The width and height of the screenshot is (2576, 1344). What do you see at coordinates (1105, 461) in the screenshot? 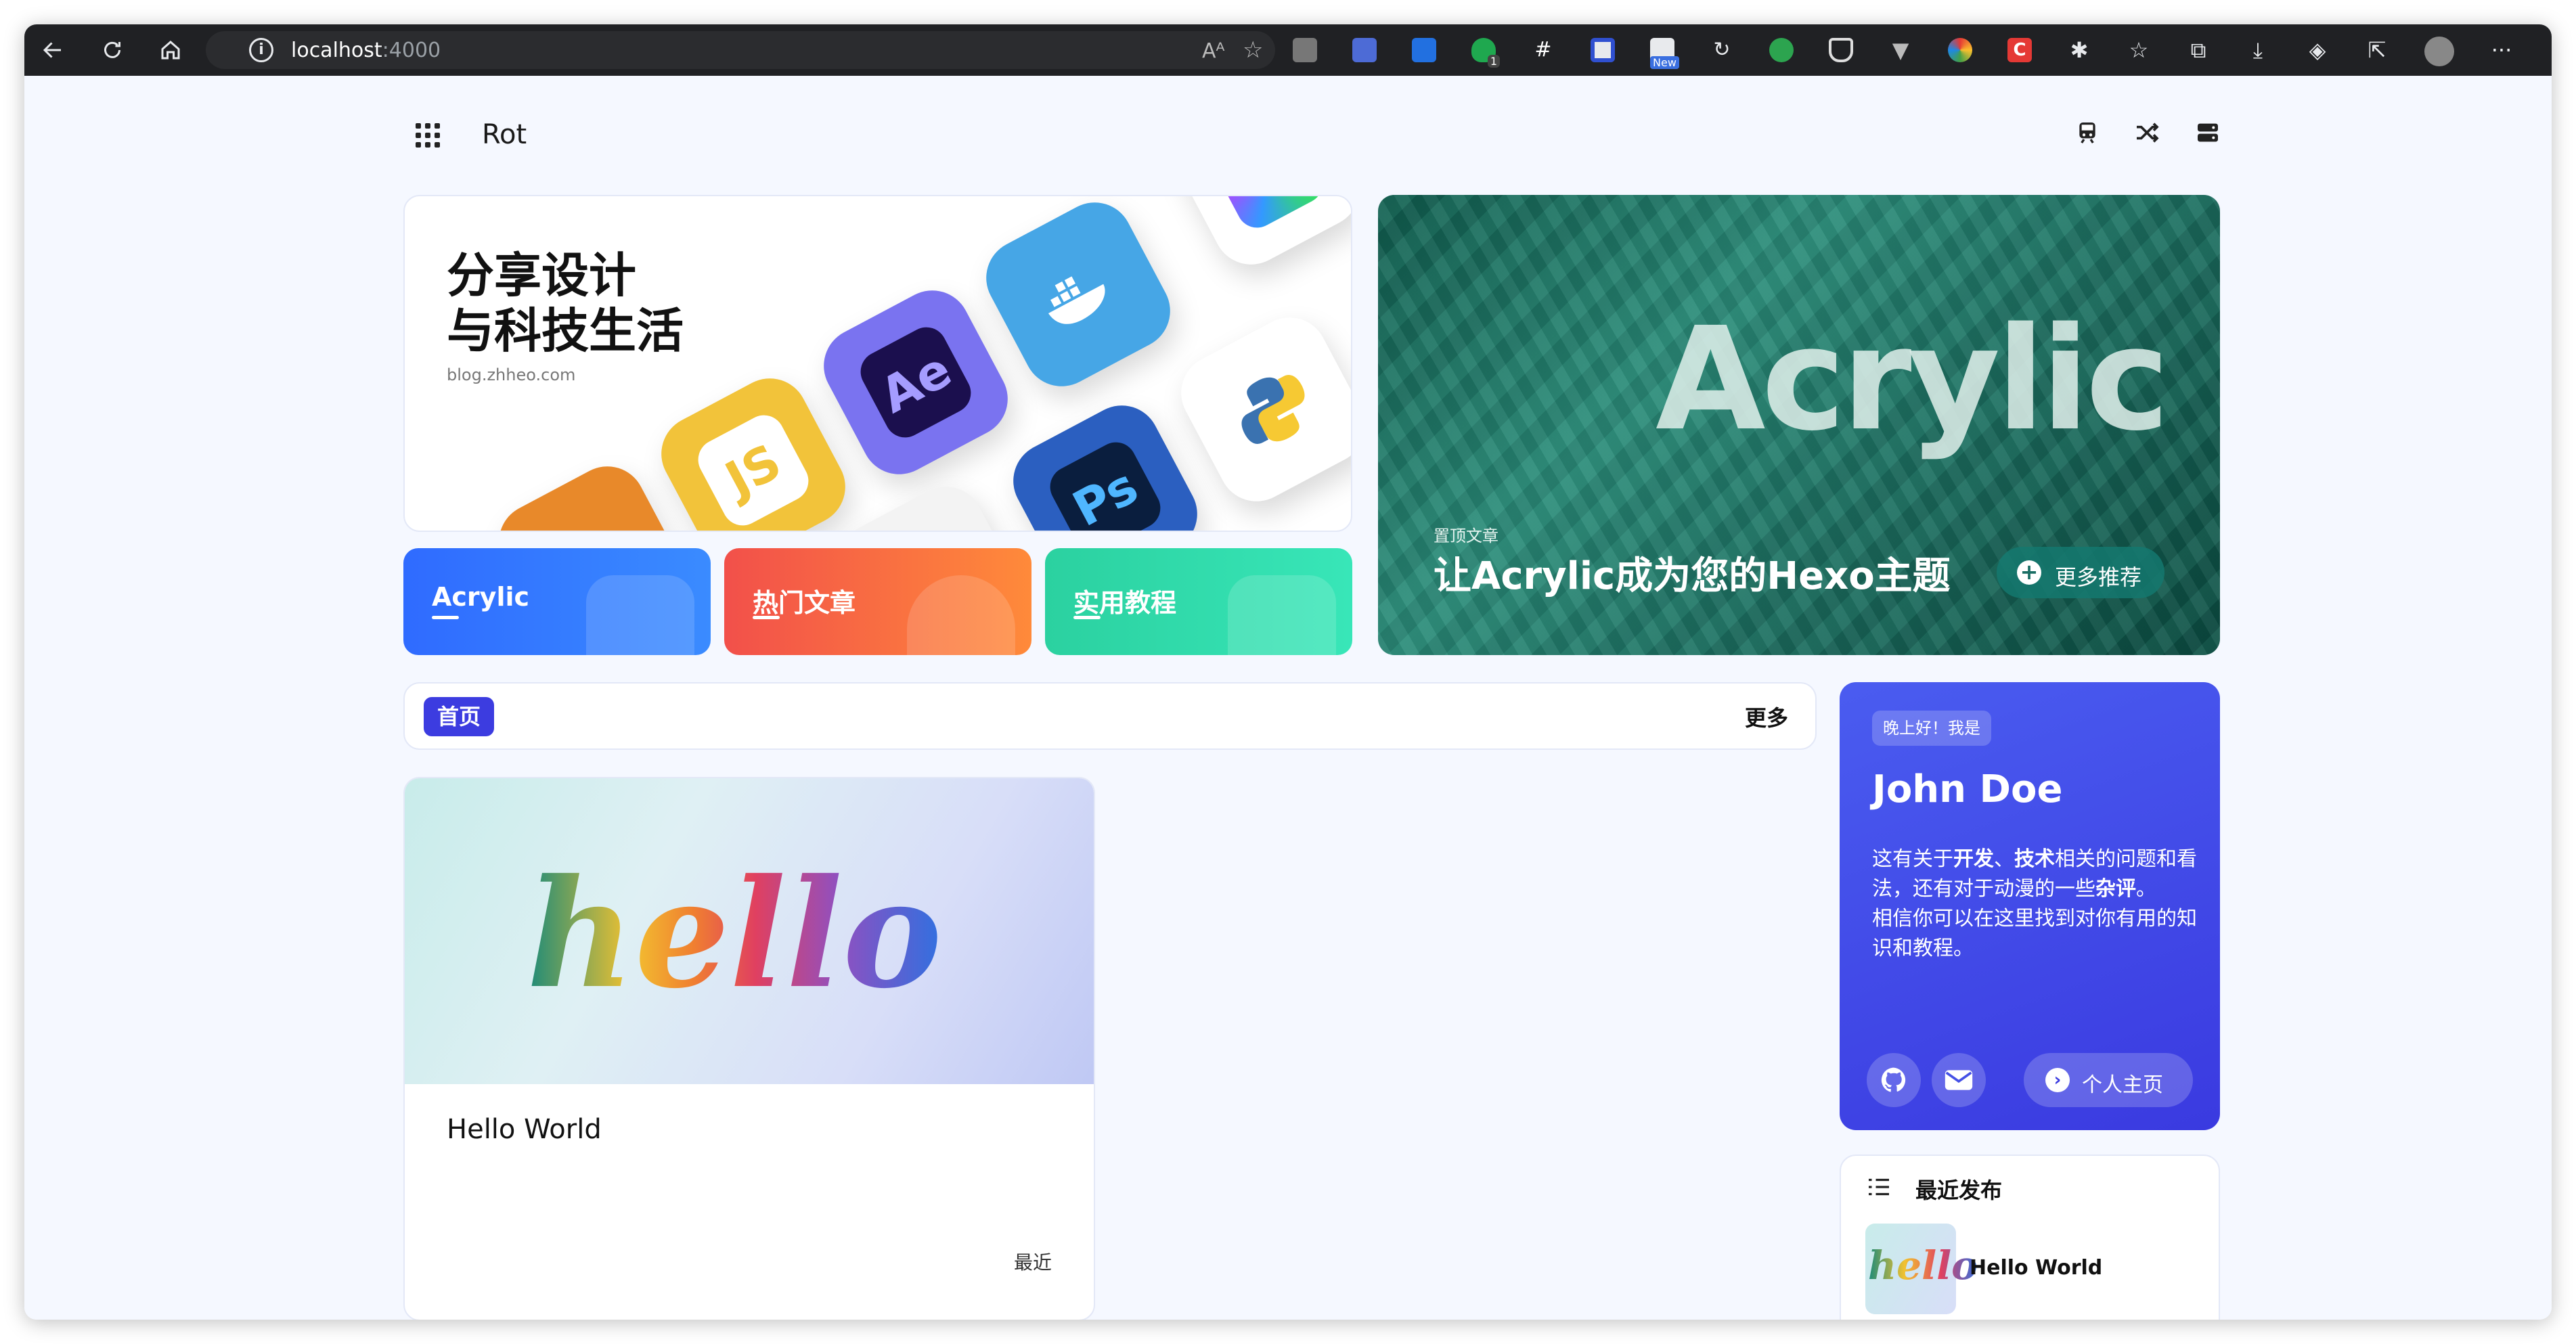
I see `ps-tile: Ps` at bounding box center [1105, 461].